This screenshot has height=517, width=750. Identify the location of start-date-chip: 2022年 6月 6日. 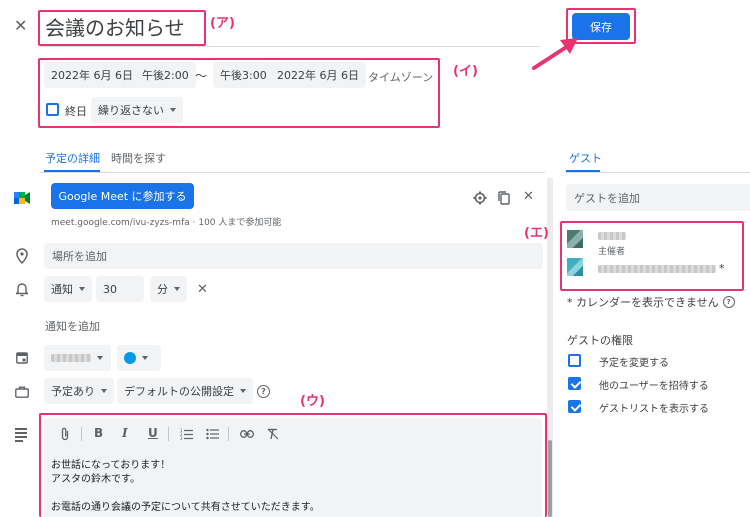
(92, 75).